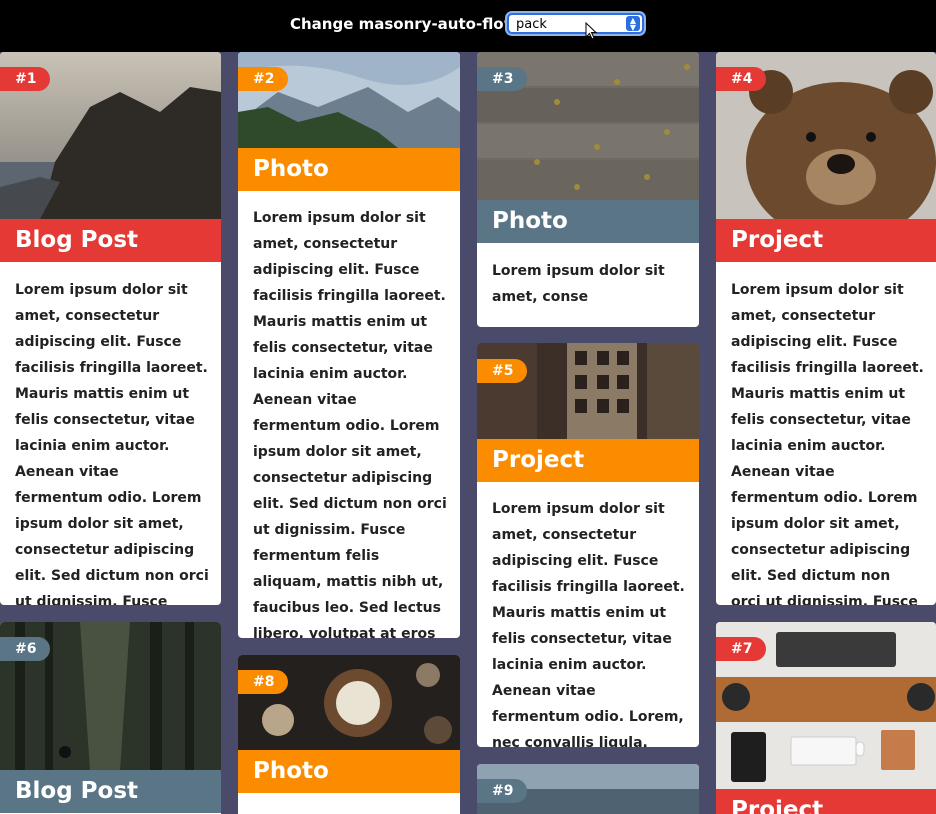 The image size is (936, 814). I want to click on card-number-badge: #6, so click(25, 649).